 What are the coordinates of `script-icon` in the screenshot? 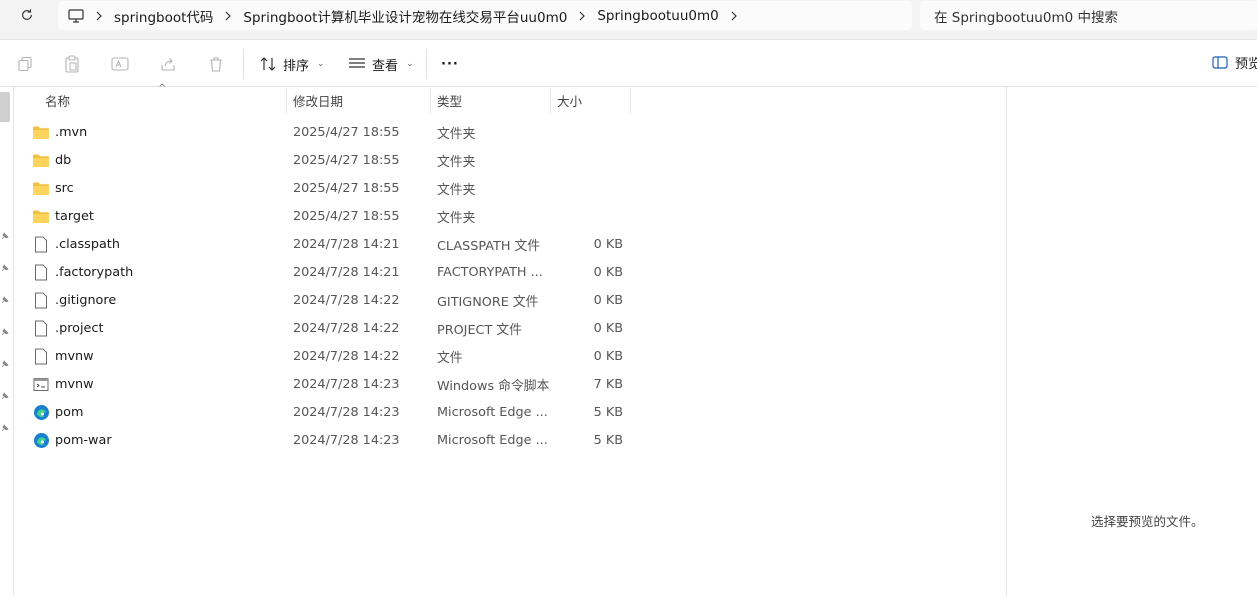 It's located at (41, 384).